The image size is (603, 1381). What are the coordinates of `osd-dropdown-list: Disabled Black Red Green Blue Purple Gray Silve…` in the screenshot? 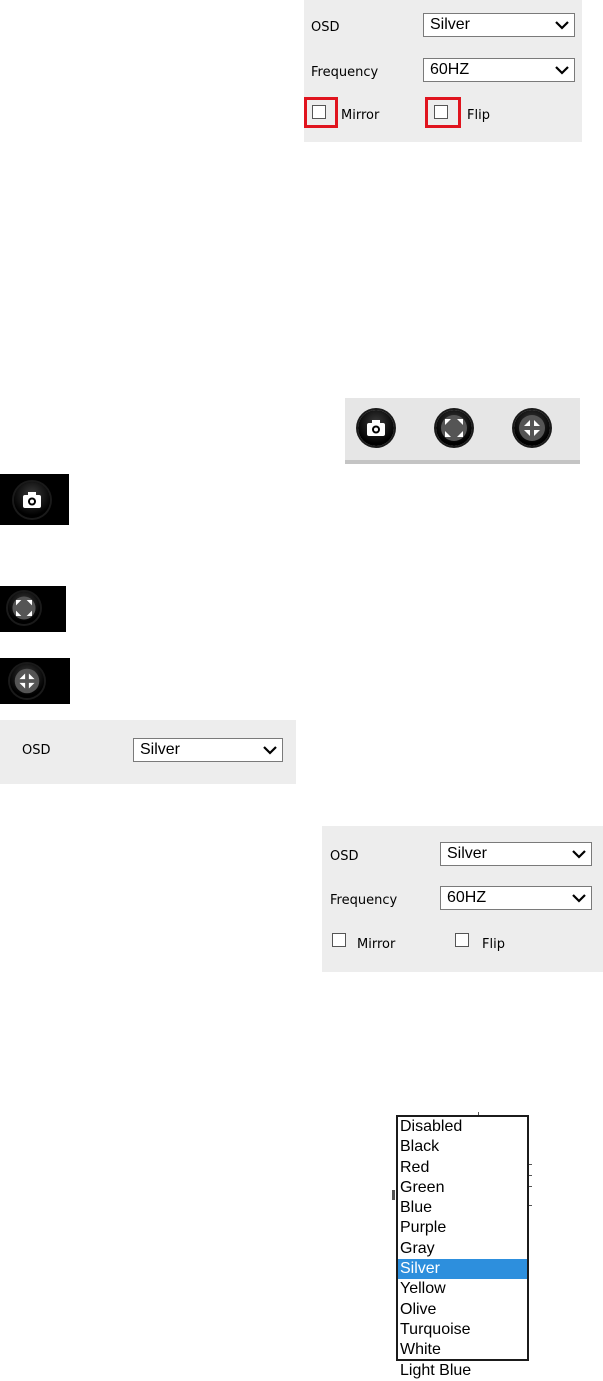 It's located at (462, 1247).